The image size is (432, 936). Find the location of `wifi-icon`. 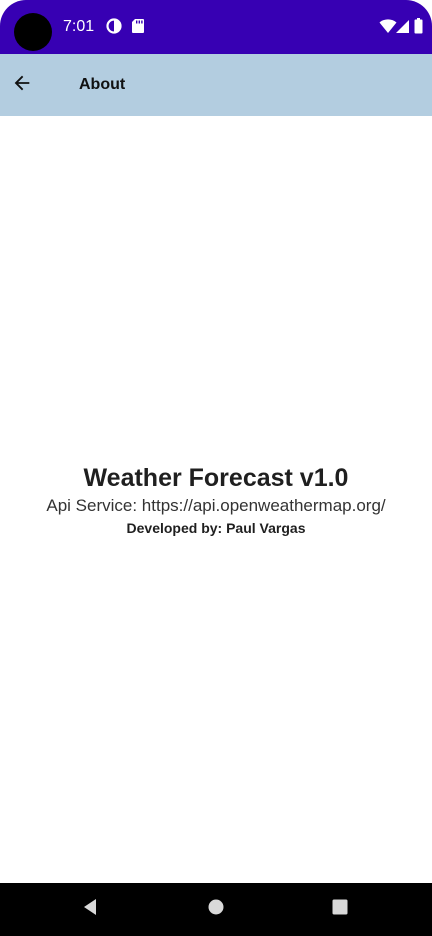

wifi-icon is located at coordinates (388, 28).